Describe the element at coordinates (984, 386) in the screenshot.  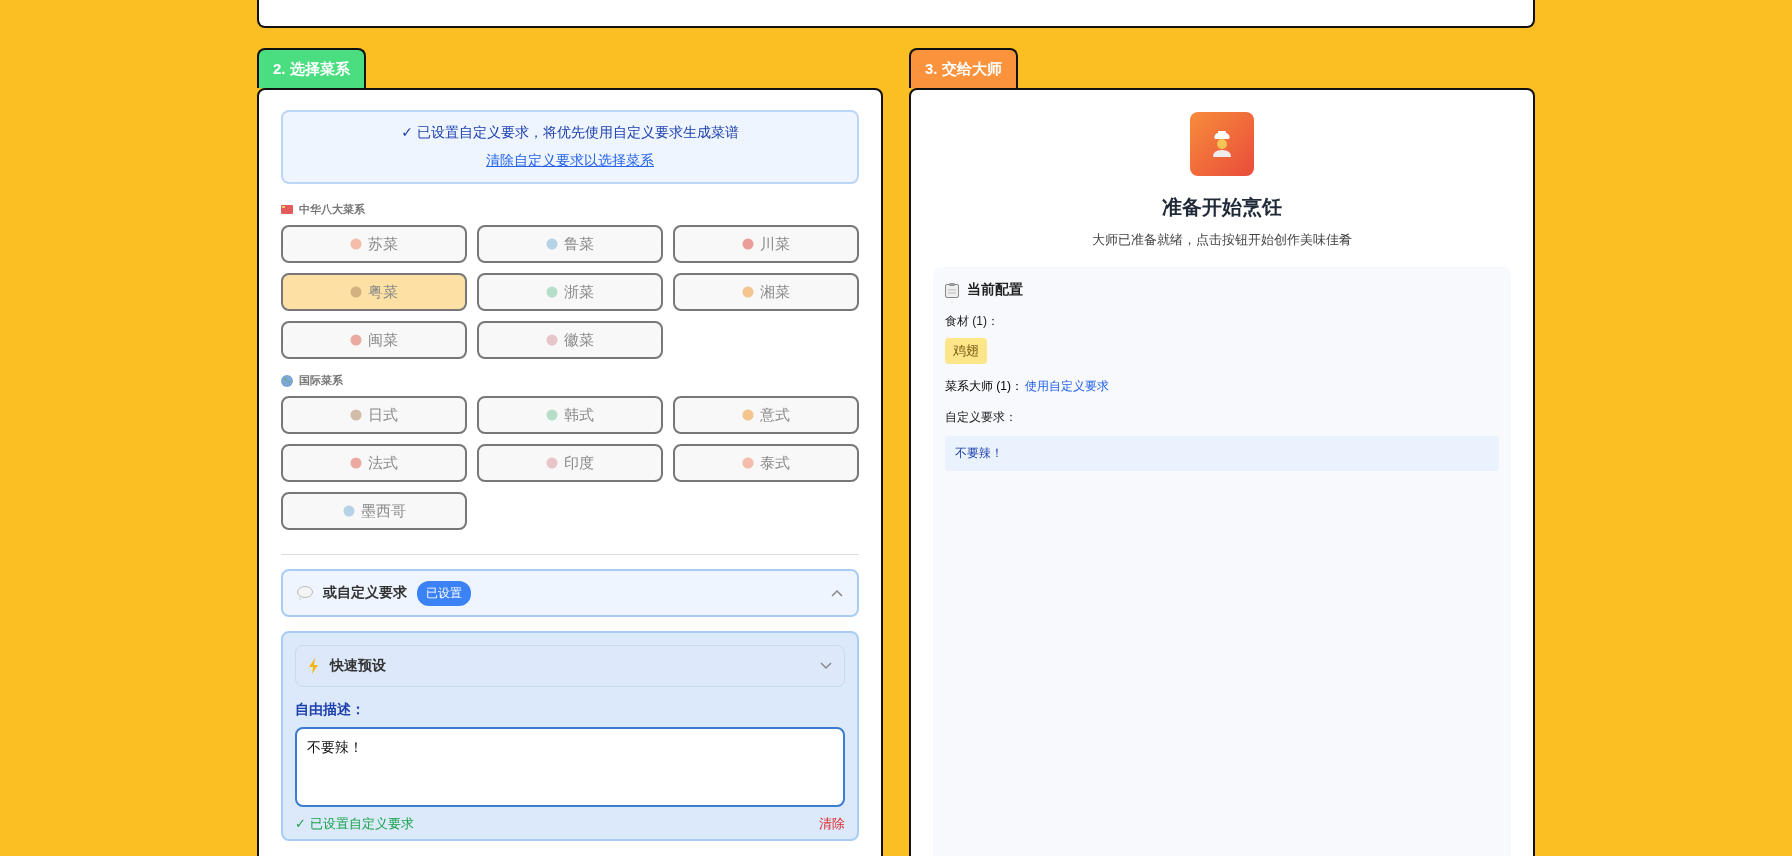
I see `master-label: 菜系大师 (1)：` at that location.